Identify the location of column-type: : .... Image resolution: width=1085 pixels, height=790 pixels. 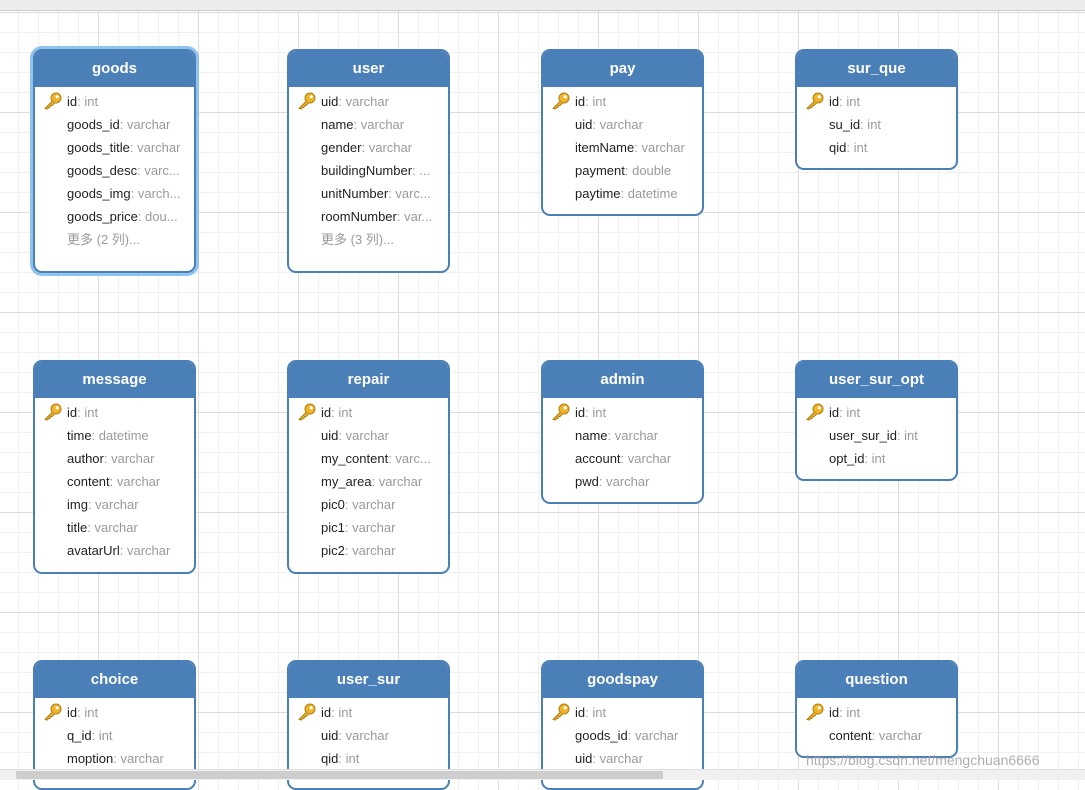
(421, 170).